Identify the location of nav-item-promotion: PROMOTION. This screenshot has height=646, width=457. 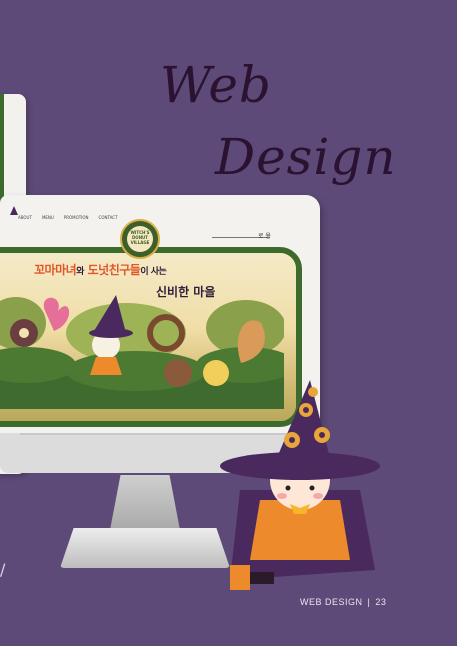
(76, 217).